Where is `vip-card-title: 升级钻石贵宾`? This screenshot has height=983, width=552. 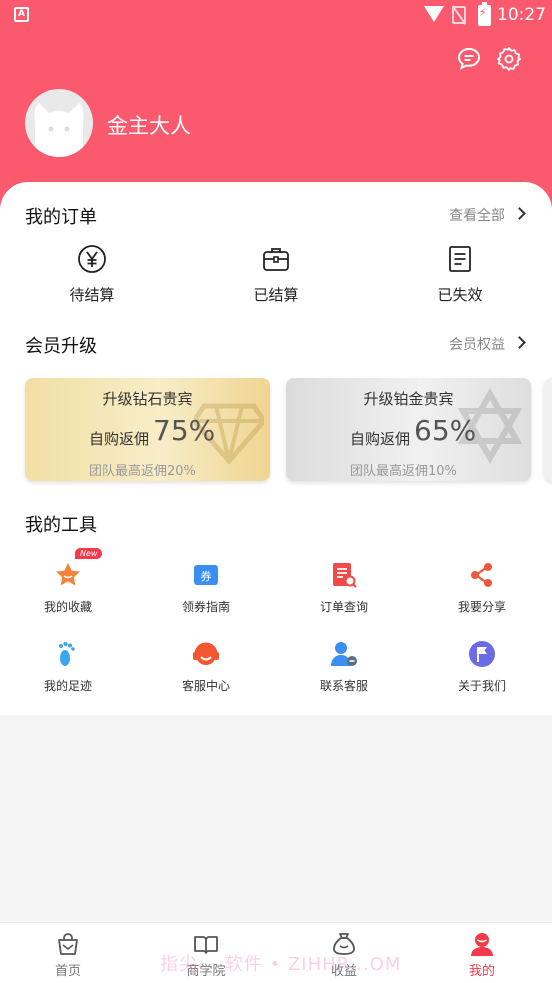
vip-card-title: 升级钻石贵宾 is located at coordinates (147, 399).